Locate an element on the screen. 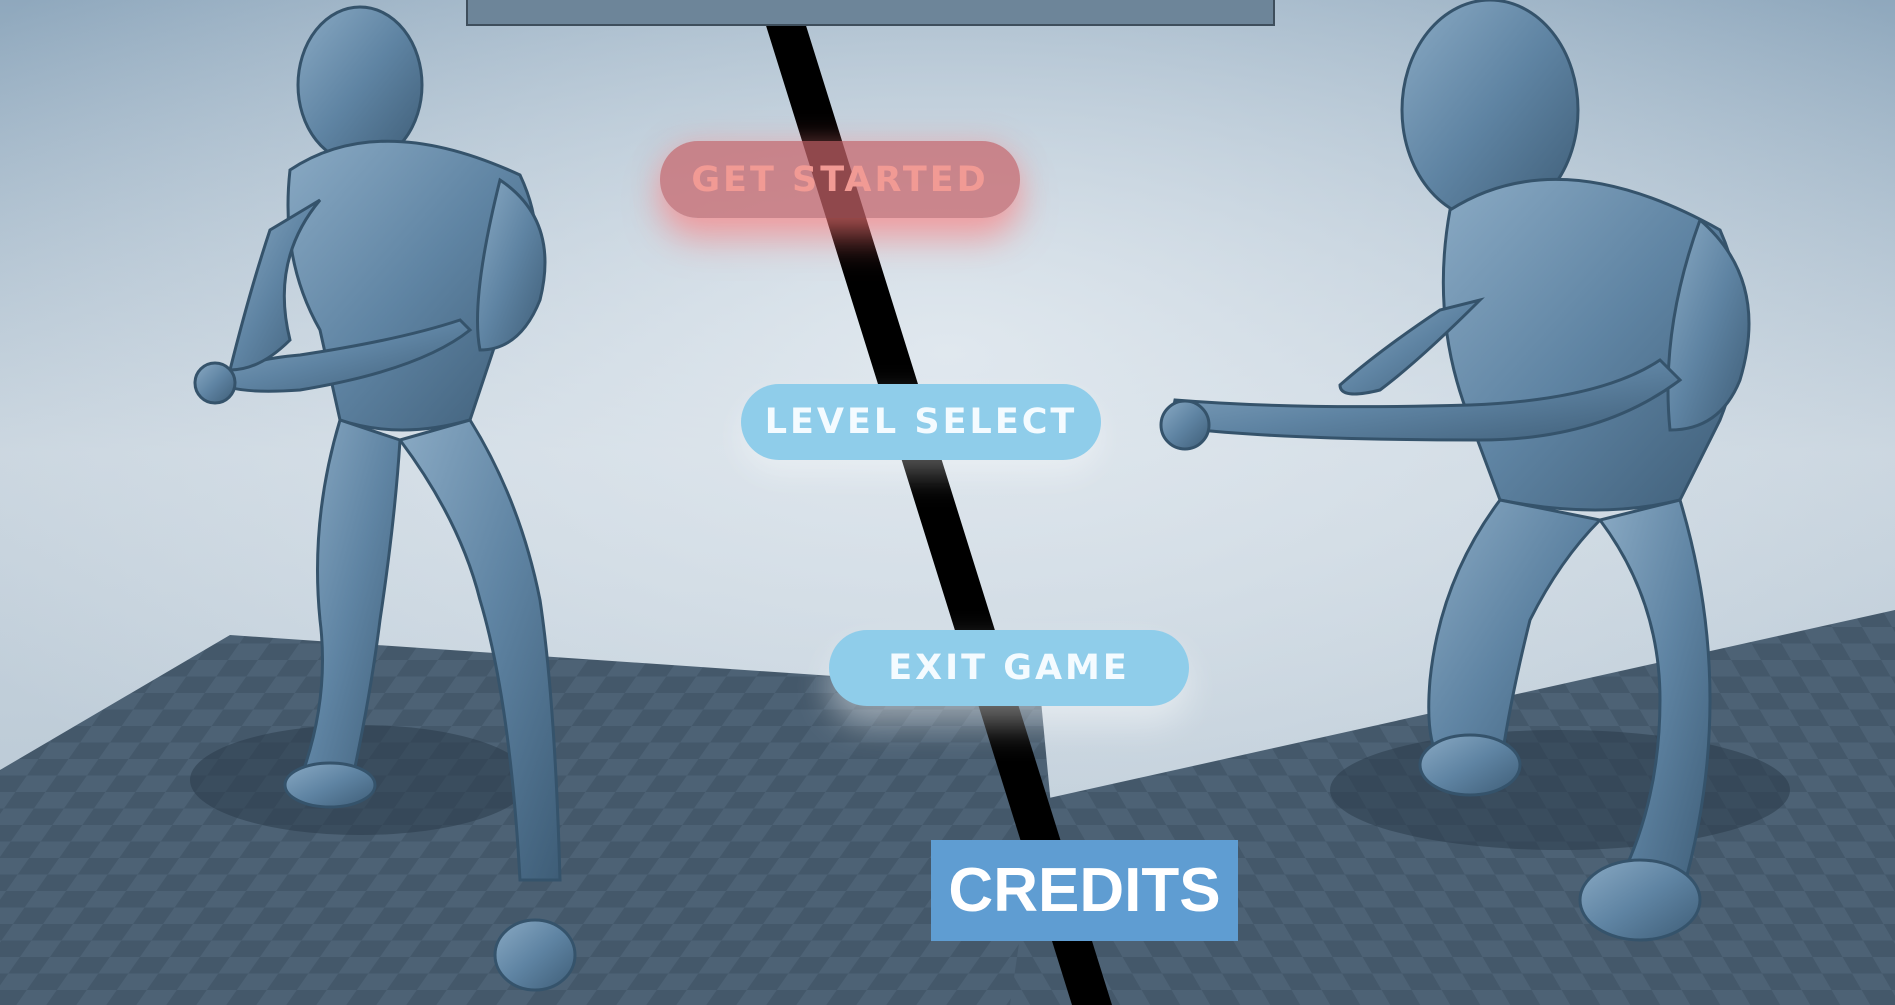 Image resolution: width=1895 pixels, height=1005 pixels. exit-game-button: EXIT GAME is located at coordinates (1009, 668).